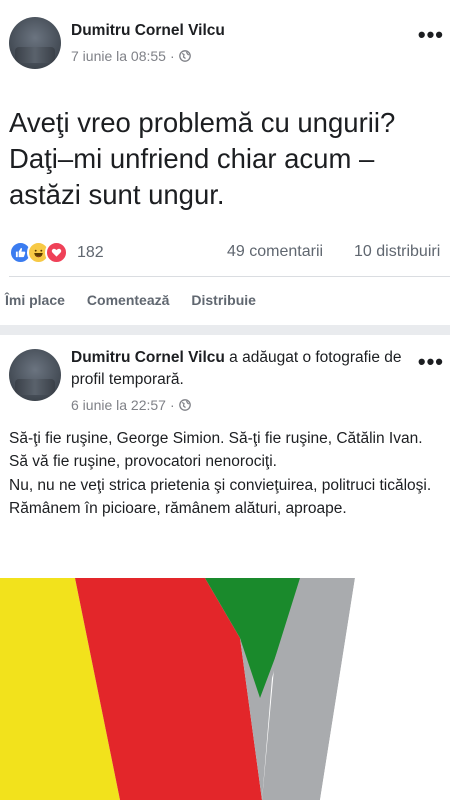 Image resolution: width=450 pixels, height=800 pixels. I want to click on post-meta: 6 iunie la 22:57 ·, so click(131, 405).